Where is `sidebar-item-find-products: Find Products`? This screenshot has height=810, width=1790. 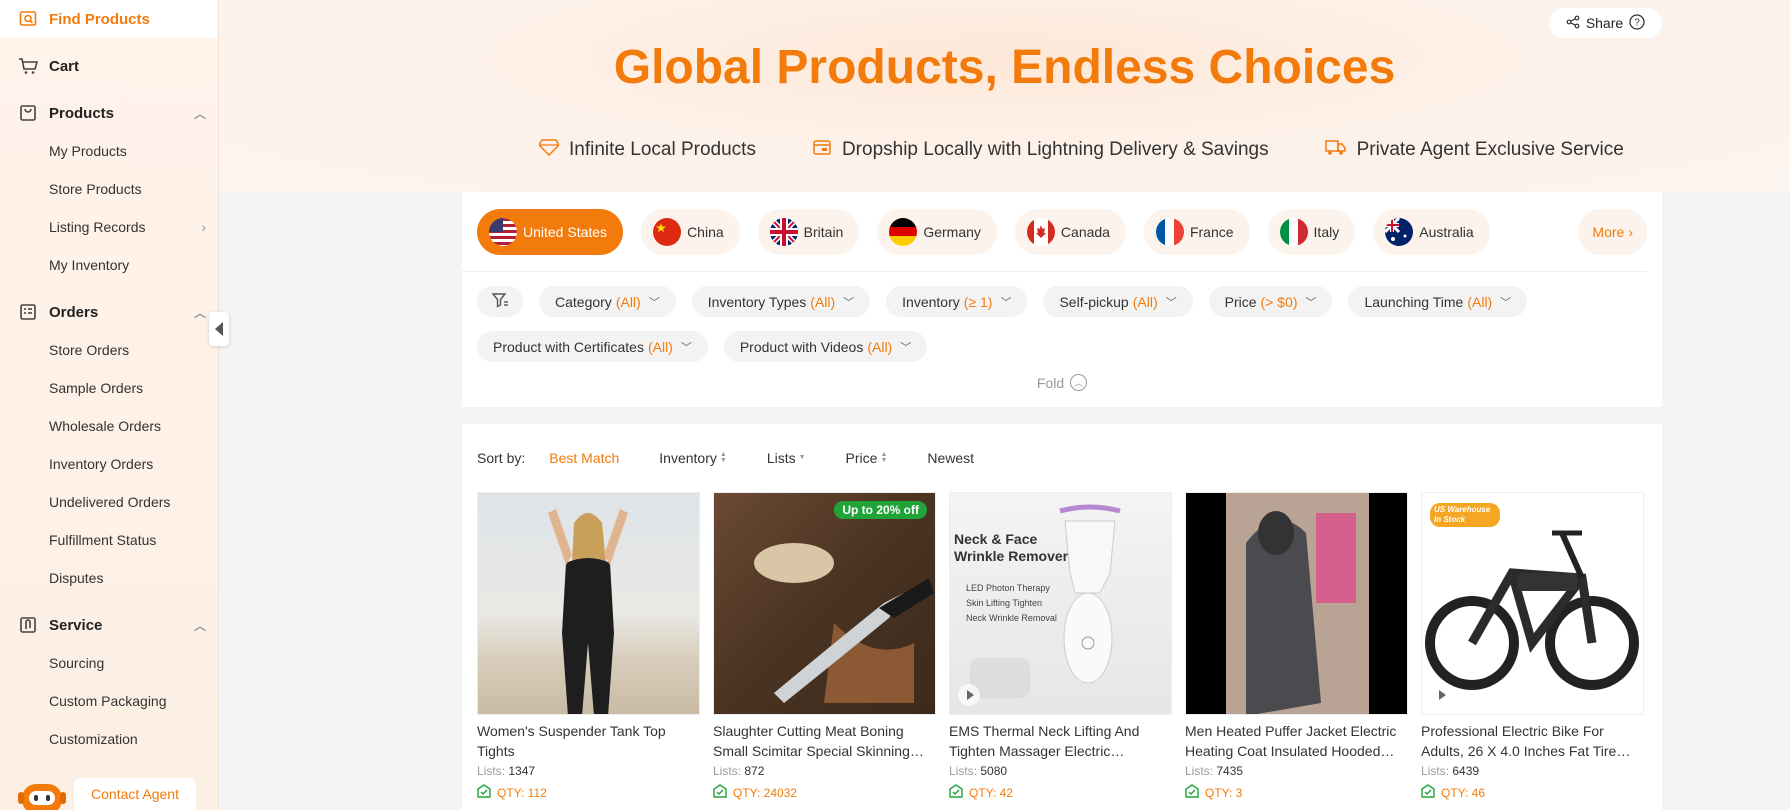 sidebar-item-find-products: Find Products is located at coordinates (109, 19).